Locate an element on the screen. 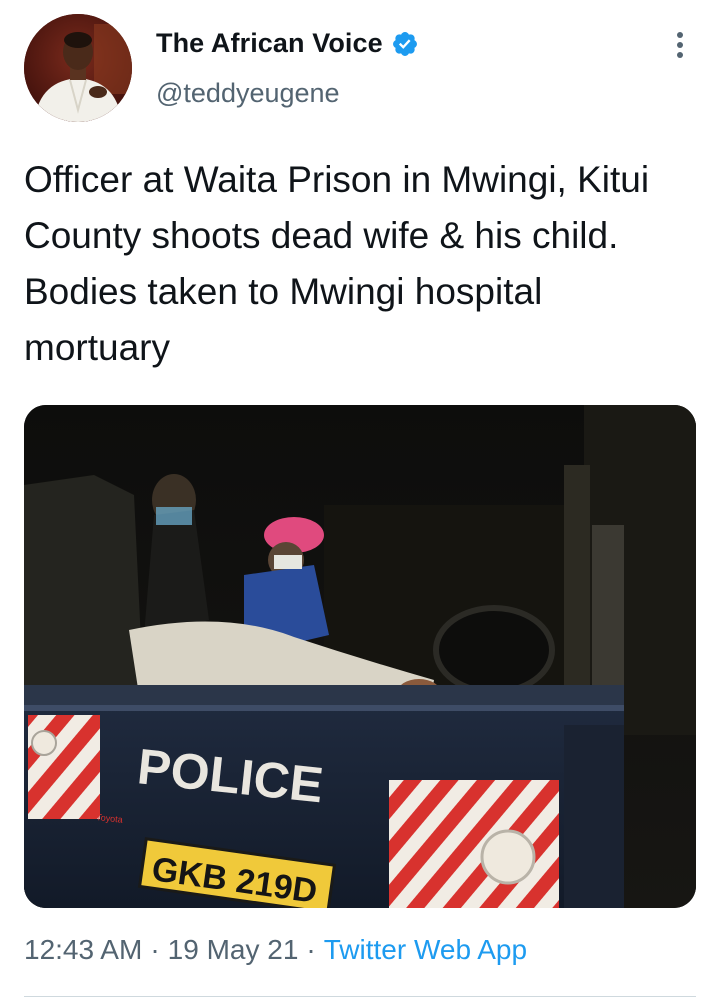 This screenshot has height=1001, width=720. avatar-image is located at coordinates (78, 68).